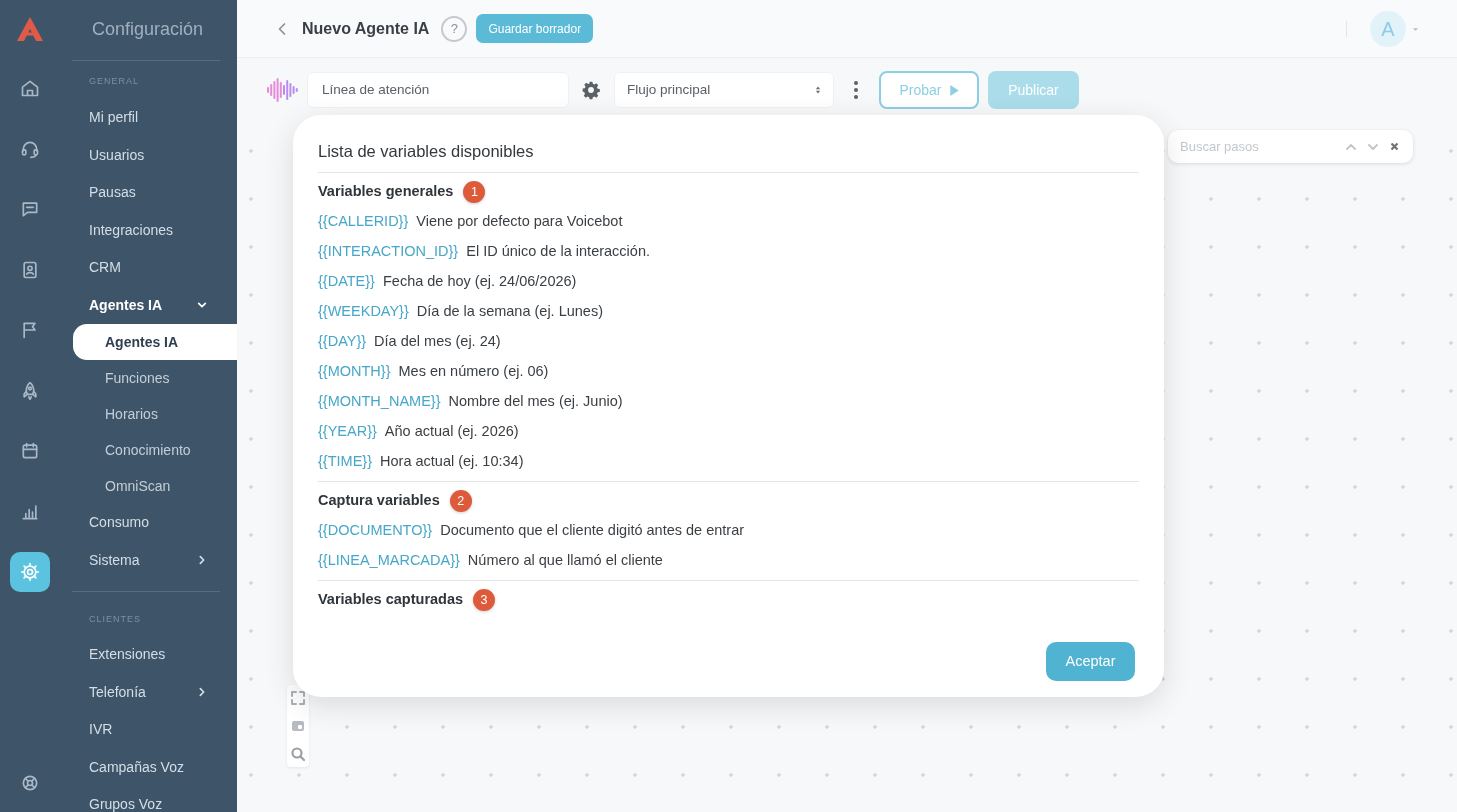 The width and height of the screenshot is (1457, 812). I want to click on variable-name: {{WEEKDAY}}, so click(363, 312).